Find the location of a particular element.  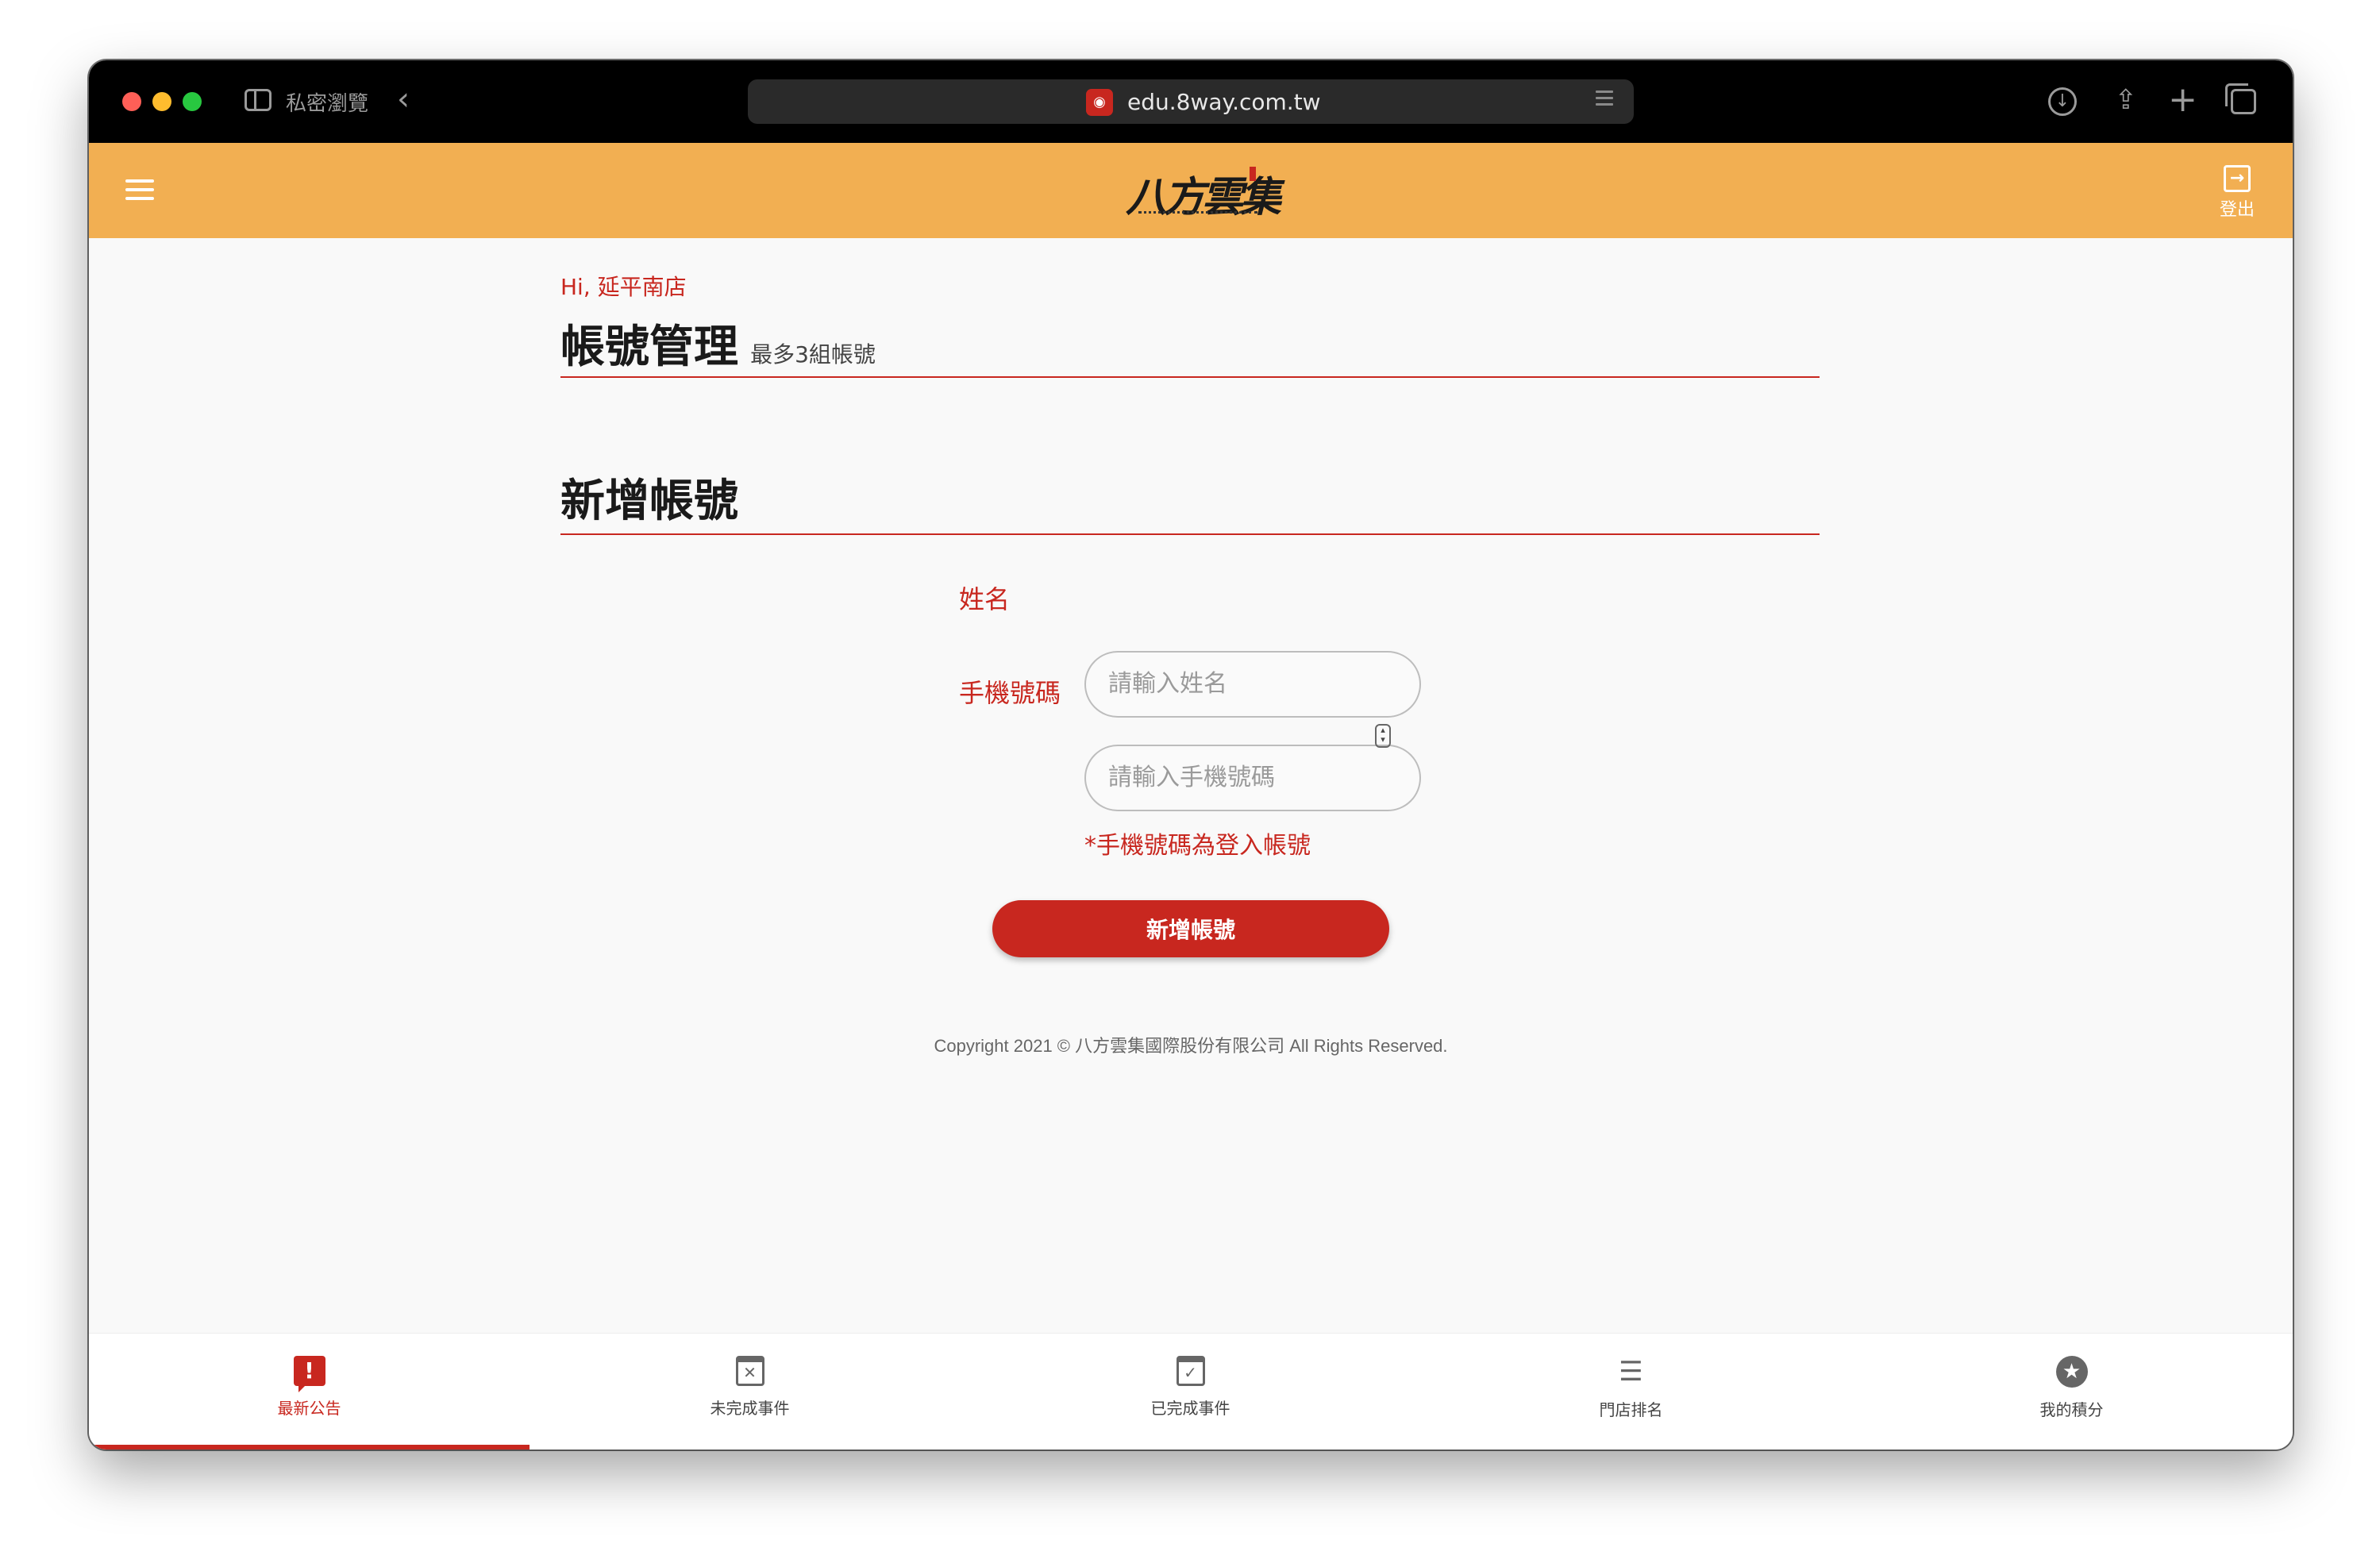

logout-button: → 登出 is located at coordinates (2237, 193).